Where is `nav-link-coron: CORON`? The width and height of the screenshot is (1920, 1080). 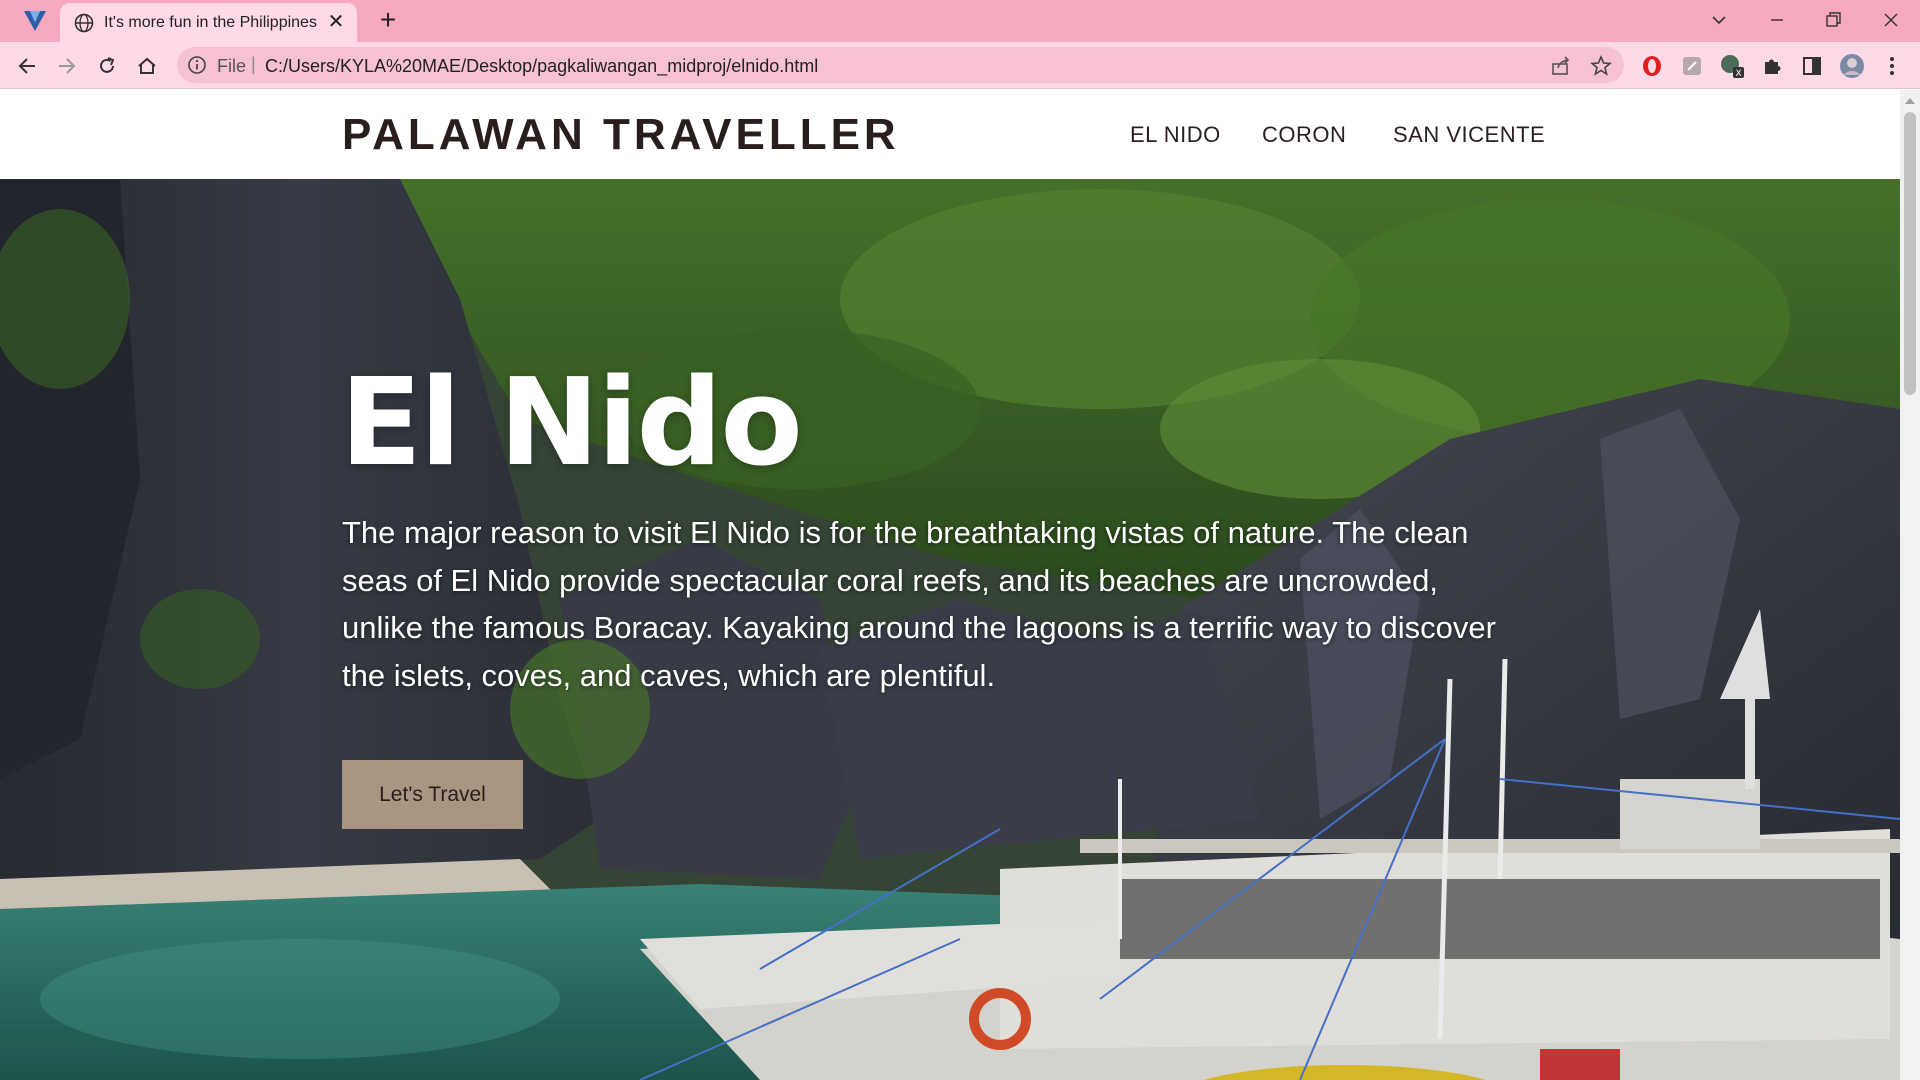
nav-link-coron: CORON is located at coordinates (1304, 135).